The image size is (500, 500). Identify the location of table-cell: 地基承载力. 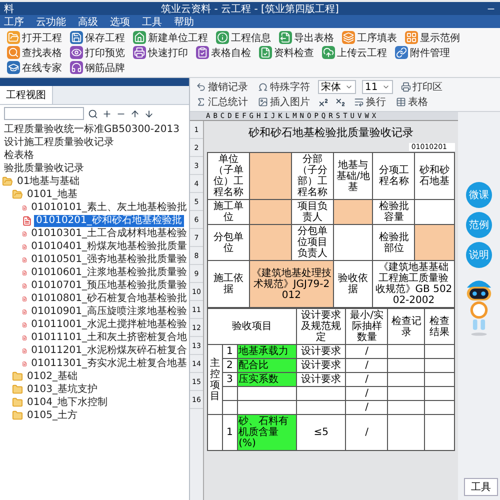
(266, 351).